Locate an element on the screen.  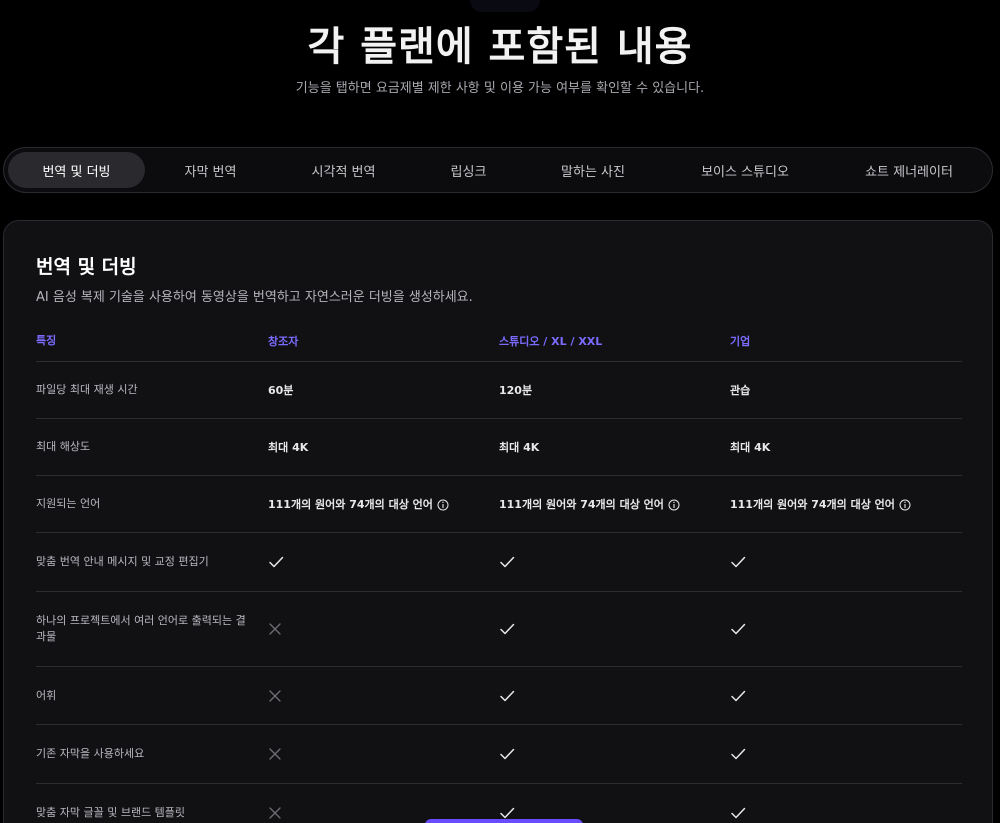
header-studio: 스튜디오 / XL / XXL is located at coordinates (551, 341).